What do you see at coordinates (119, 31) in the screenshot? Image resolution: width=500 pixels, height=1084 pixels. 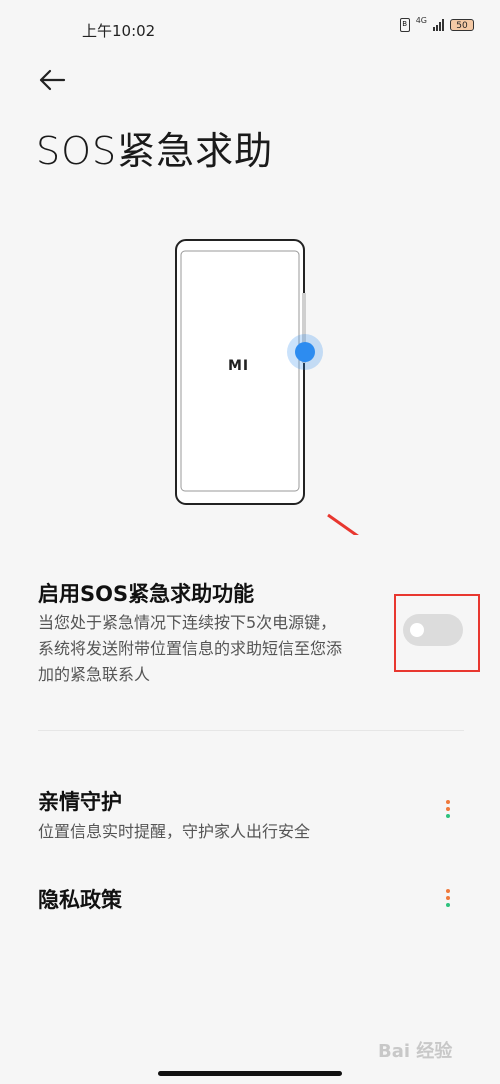 I see `status-time: 上午10:02` at bounding box center [119, 31].